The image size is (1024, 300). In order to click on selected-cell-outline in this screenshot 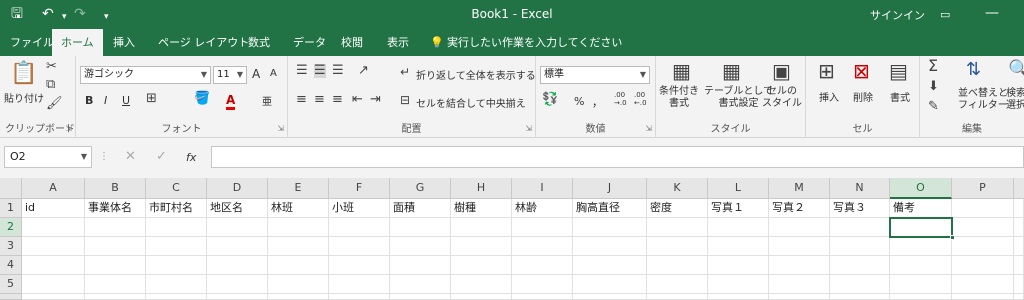, I will do `click(921, 227)`.